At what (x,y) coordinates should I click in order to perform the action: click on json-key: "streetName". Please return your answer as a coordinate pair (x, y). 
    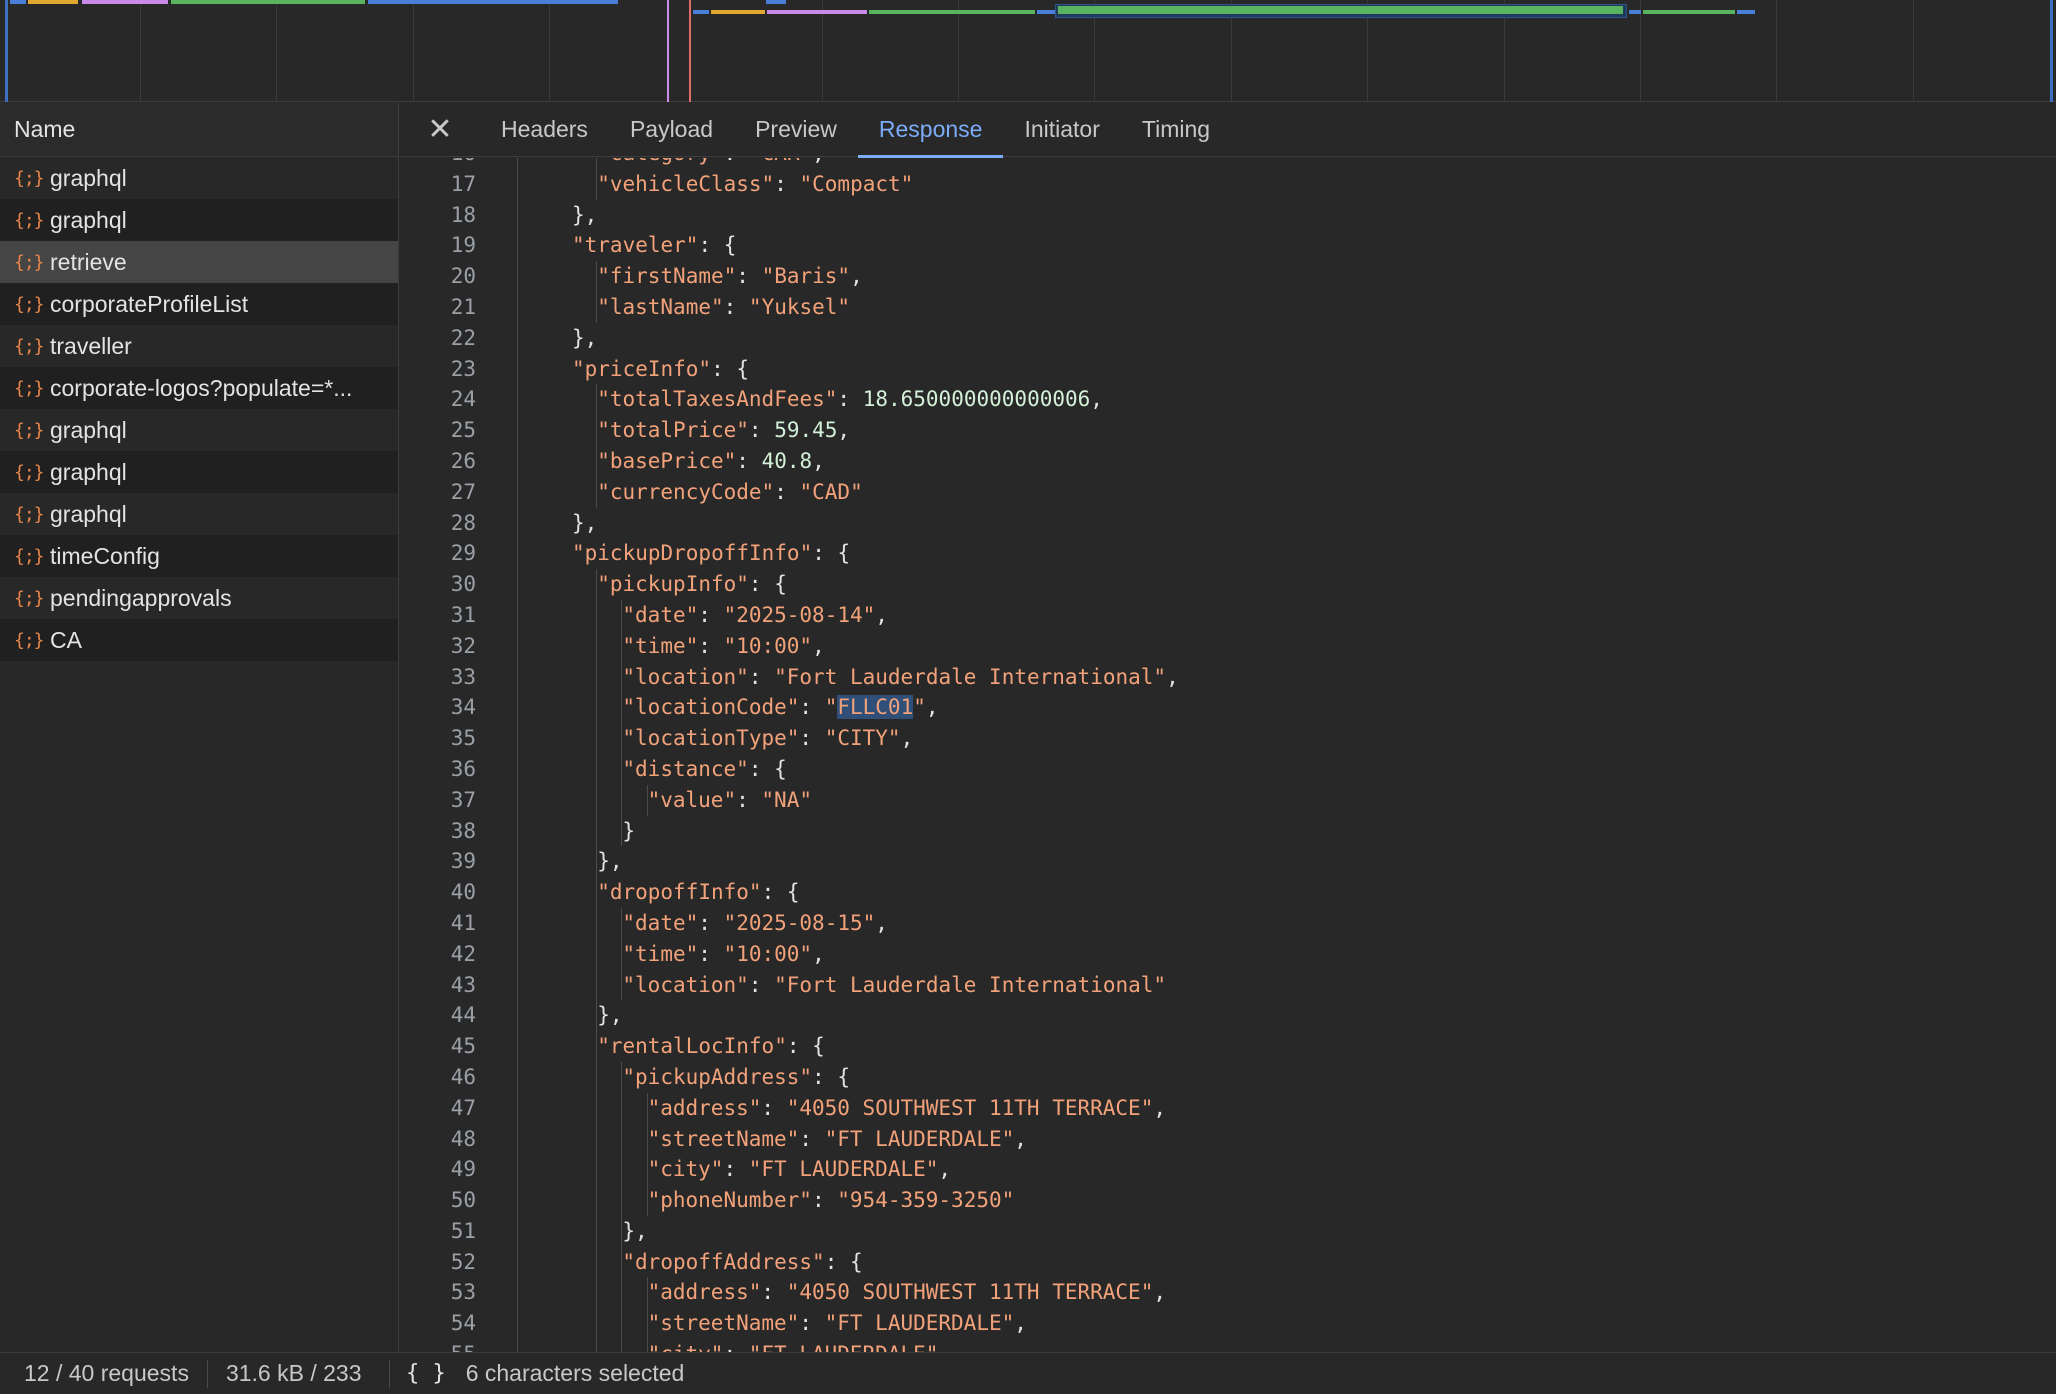
    Looking at the image, I should click on (723, 1323).